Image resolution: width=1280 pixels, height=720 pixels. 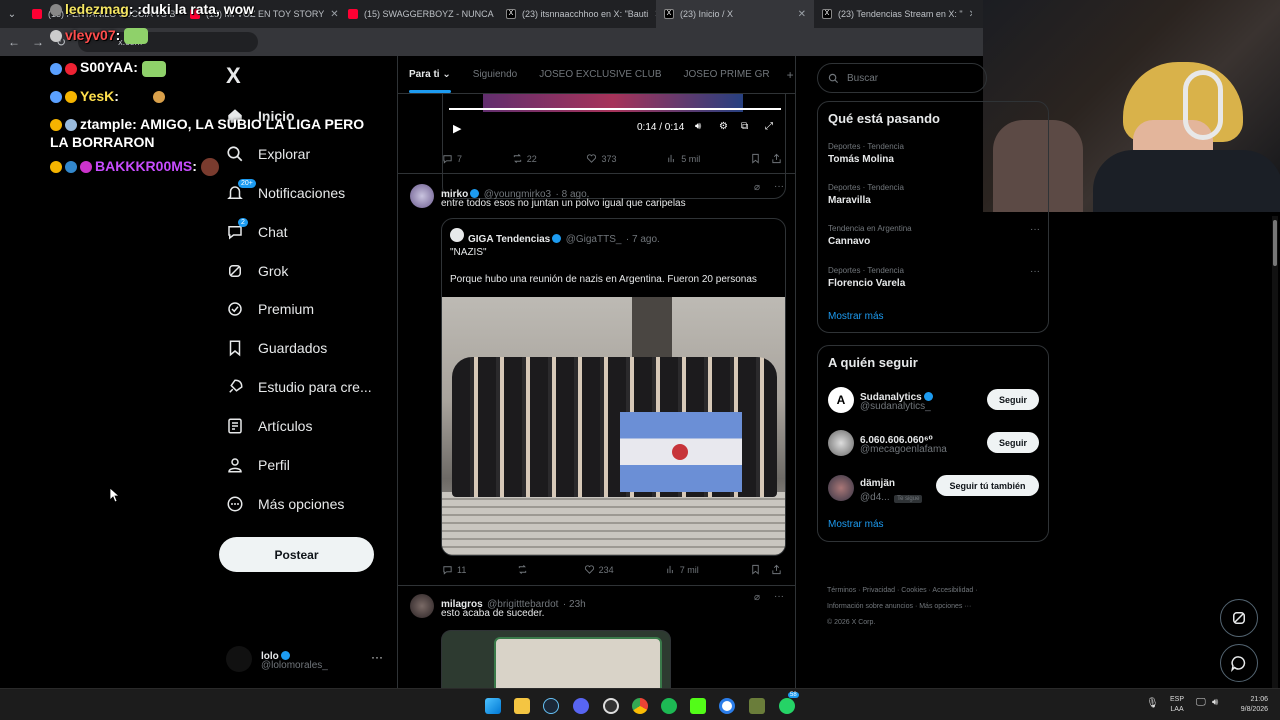 What do you see at coordinates (613, 426) in the screenshot?
I see `quote-photo` at bounding box center [613, 426].